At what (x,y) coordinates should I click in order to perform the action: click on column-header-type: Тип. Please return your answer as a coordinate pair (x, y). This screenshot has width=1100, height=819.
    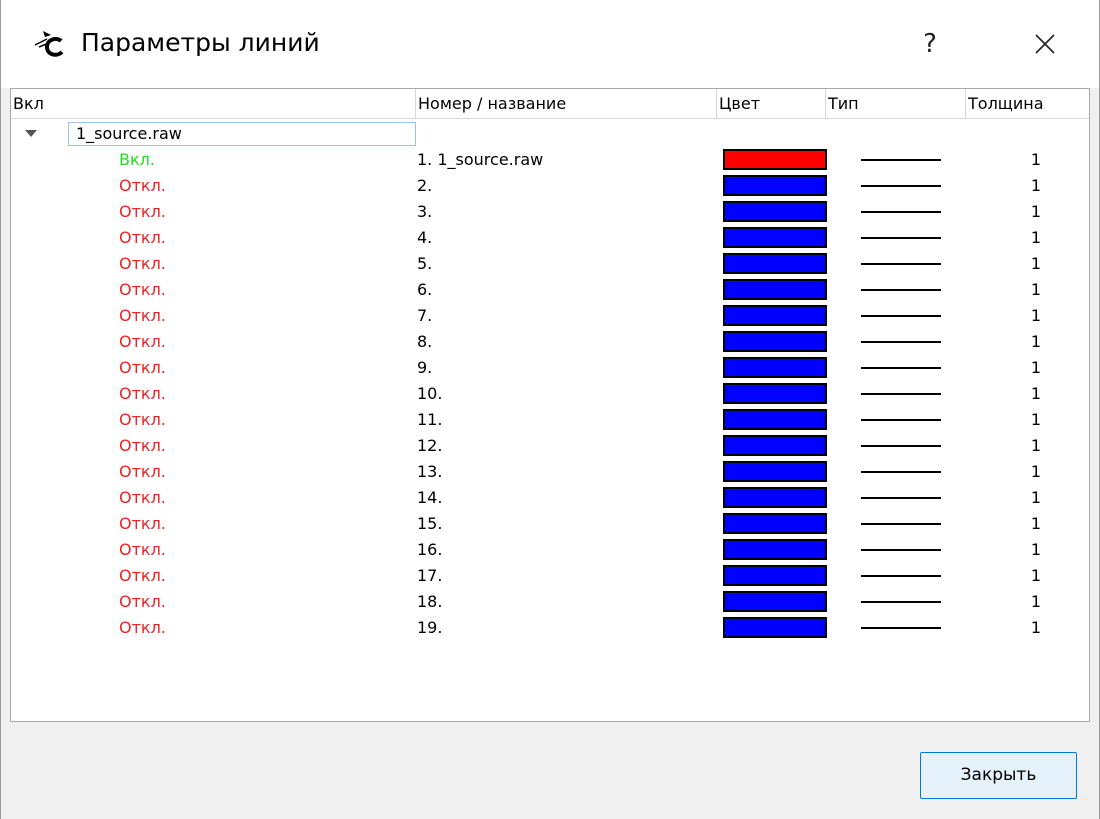
    Looking at the image, I should click on (896, 104).